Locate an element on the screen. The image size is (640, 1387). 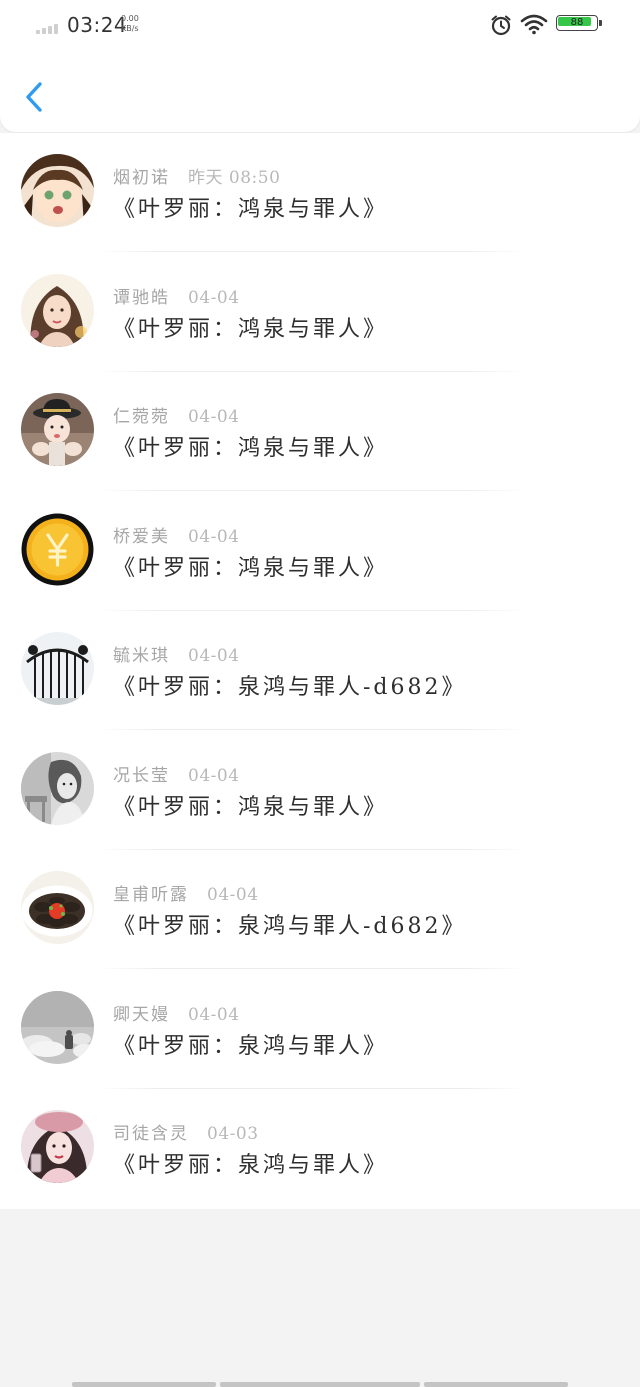
battery-icon: 88 is located at coordinates (579, 24).